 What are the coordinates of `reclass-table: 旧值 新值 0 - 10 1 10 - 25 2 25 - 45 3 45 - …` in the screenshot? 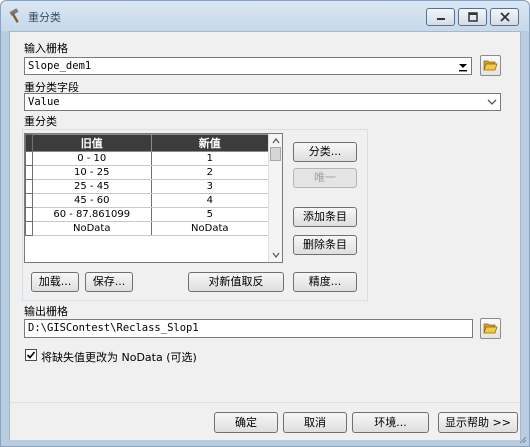 It's located at (153, 198).